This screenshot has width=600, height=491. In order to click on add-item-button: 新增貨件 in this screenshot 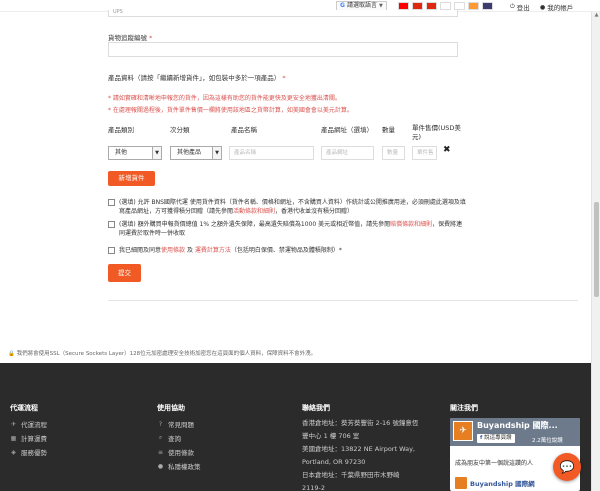, I will do `click(131, 178)`.